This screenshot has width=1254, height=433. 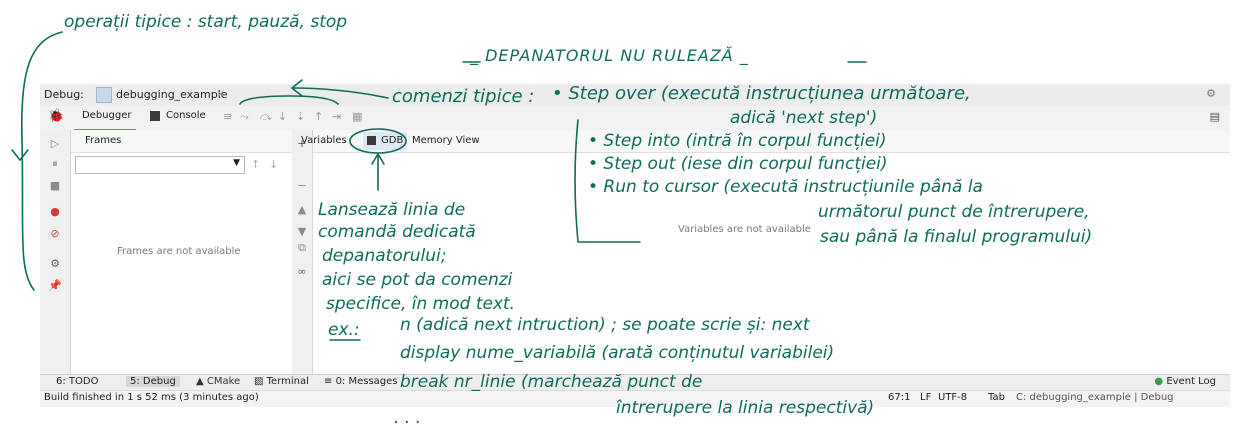 What do you see at coordinates (397, 232) in the screenshot?
I see `annotation-gdb-2: comandă dedicată` at bounding box center [397, 232].